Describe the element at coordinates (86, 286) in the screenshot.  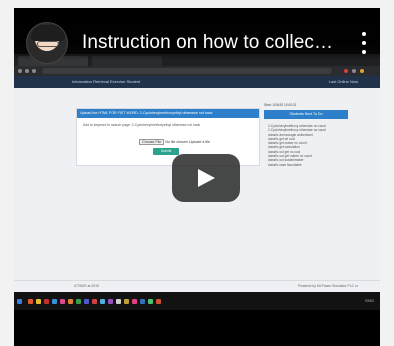
I see `footer-left: ICTBGS at 2019` at that location.